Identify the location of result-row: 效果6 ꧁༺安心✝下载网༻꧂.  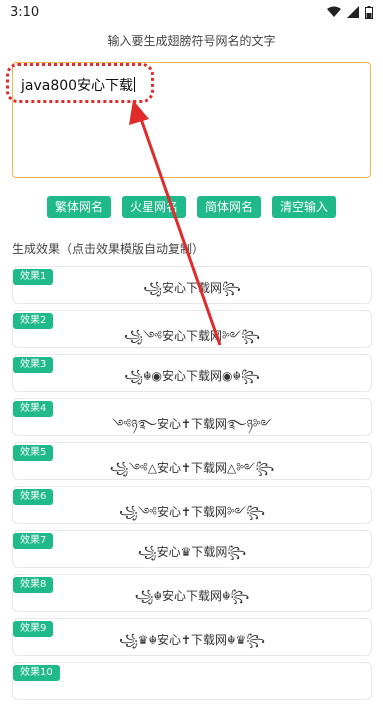
(192, 505).